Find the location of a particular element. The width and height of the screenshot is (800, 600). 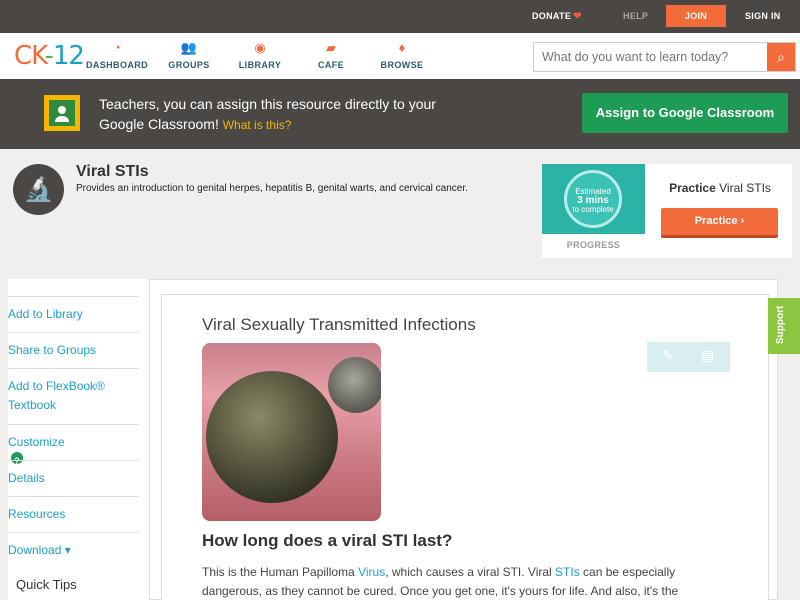

sidebar-item-details: Details is located at coordinates (73, 478).